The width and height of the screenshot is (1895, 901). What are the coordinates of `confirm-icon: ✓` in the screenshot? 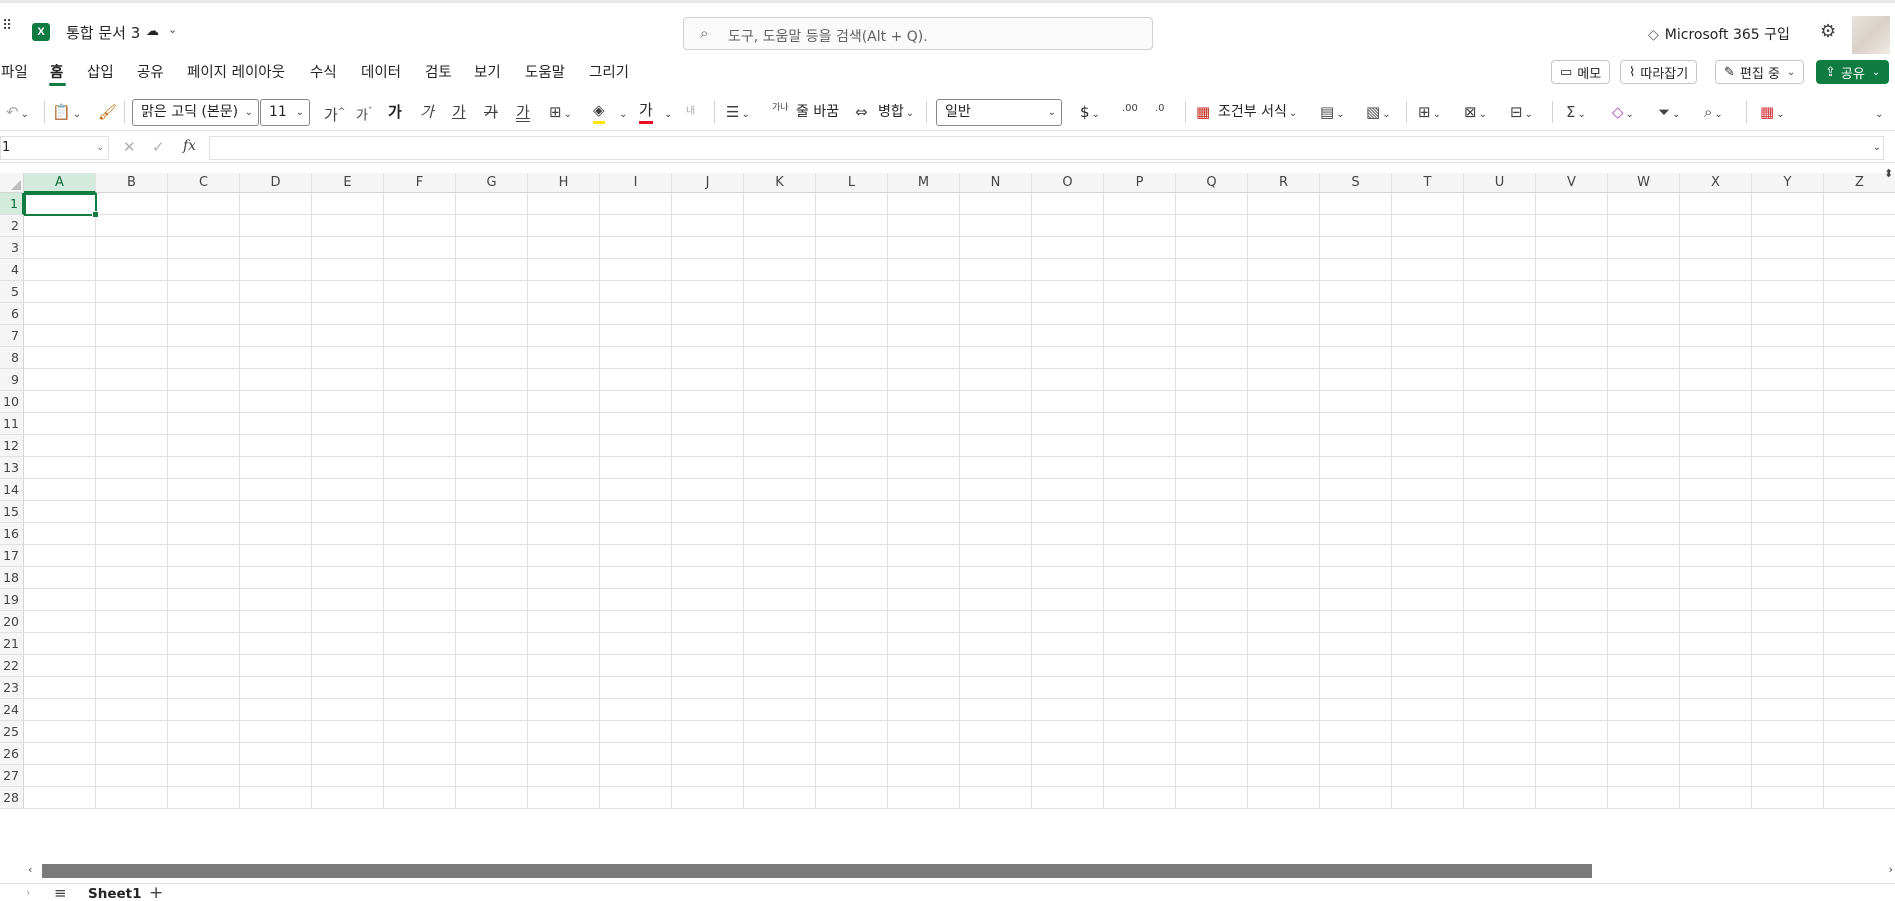 It's located at (158, 147).